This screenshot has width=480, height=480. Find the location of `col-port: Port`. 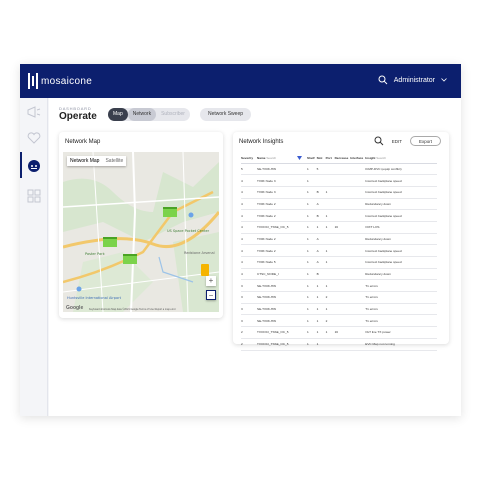

col-port: Port is located at coordinates (330, 159).